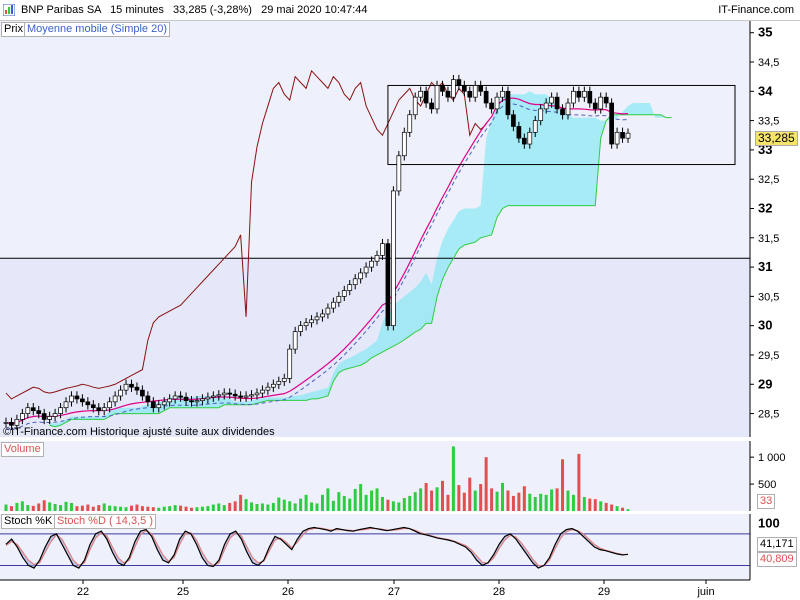 The image size is (800, 600). Describe the element at coordinates (394, 592) in the screenshot. I see `x-axis-tick-label: 27` at that location.